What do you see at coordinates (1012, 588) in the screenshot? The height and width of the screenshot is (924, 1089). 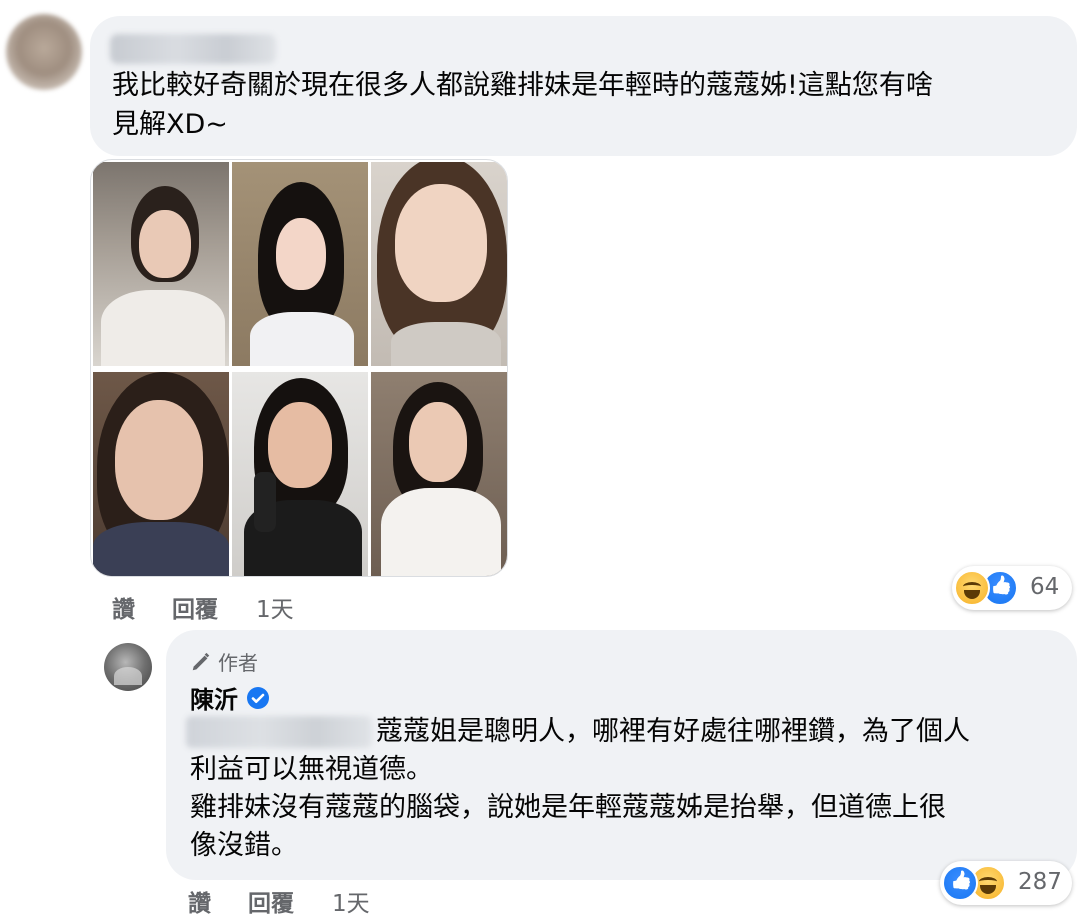 I see `reaction-summary: 64` at bounding box center [1012, 588].